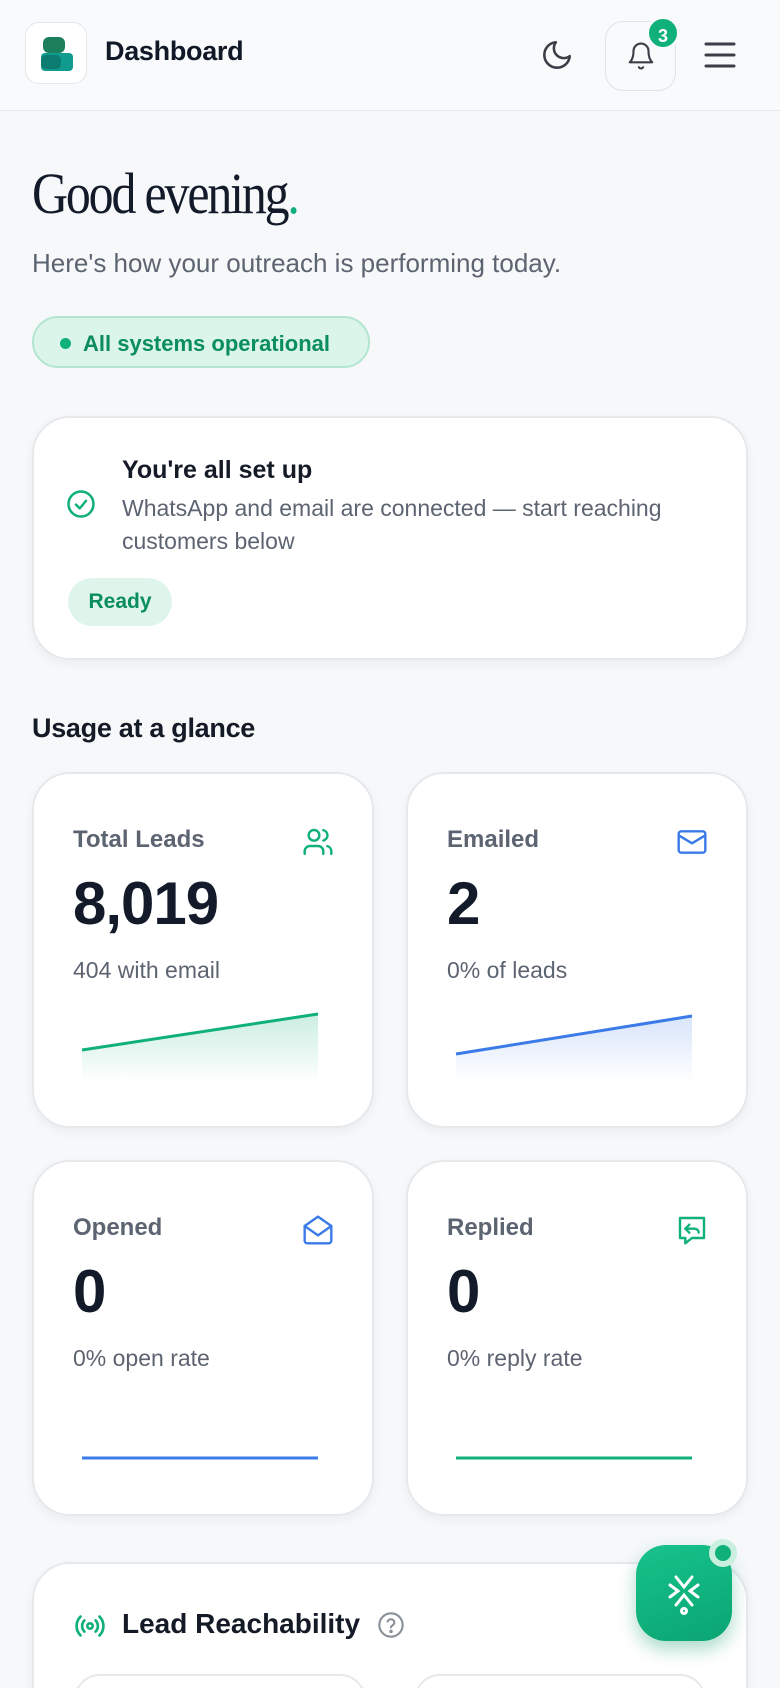 The image size is (780, 1688). Describe the element at coordinates (577, 1338) in the screenshot. I see `stat-card-replied: Replied 0 0% reply rate` at that location.